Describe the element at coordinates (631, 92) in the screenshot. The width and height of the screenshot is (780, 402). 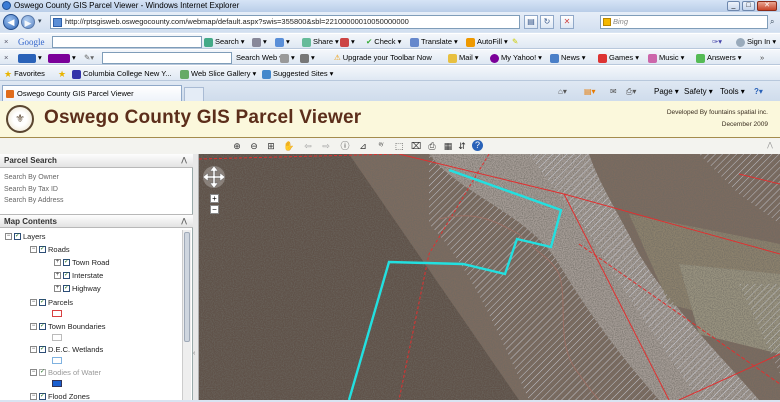
I see `print-icon: ⎙▾` at that location.